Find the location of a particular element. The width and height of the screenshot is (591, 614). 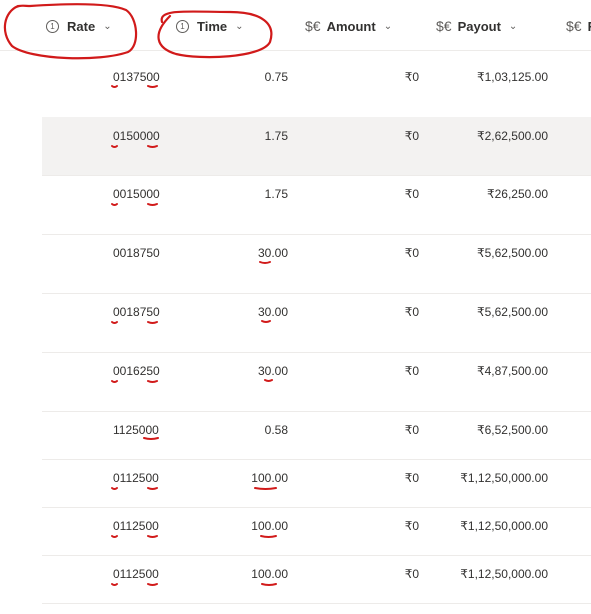

column-header-time: 1 Time ⌄ is located at coordinates (210, 26).